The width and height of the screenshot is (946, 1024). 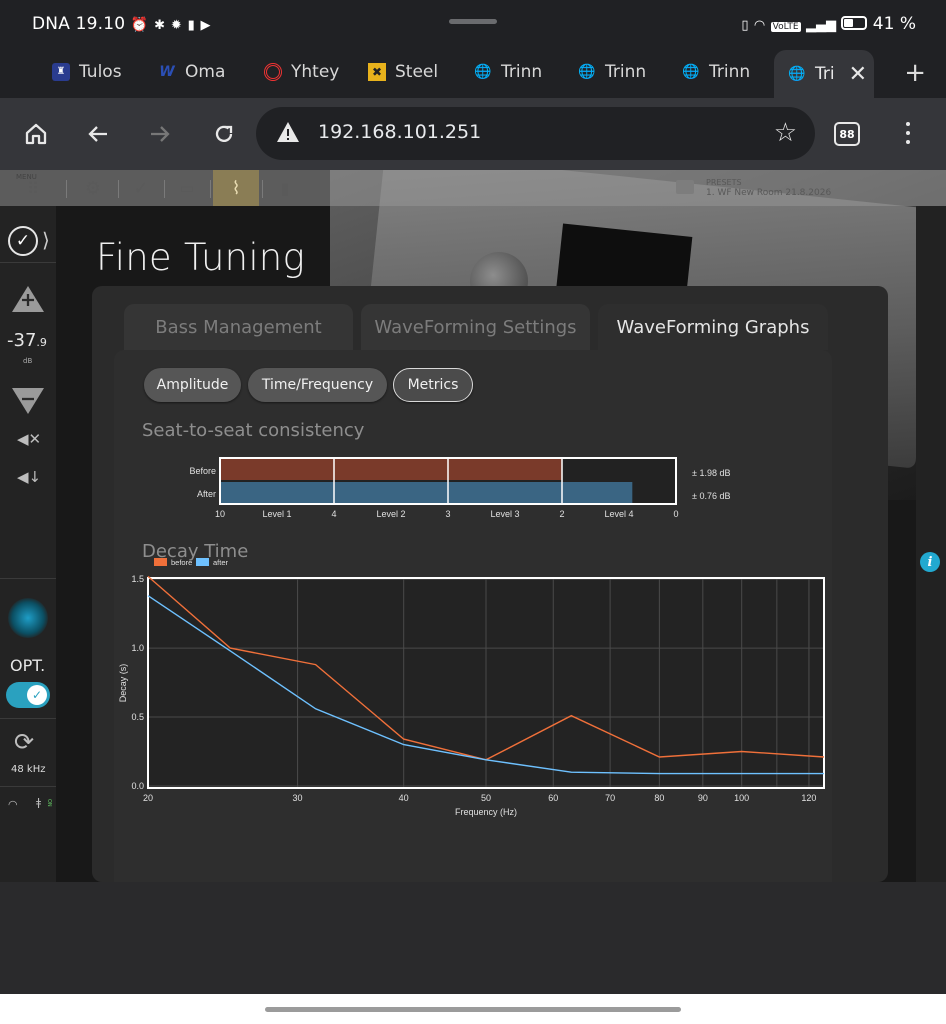 I want to click on volume-decimal: .9, so click(x=41, y=342).